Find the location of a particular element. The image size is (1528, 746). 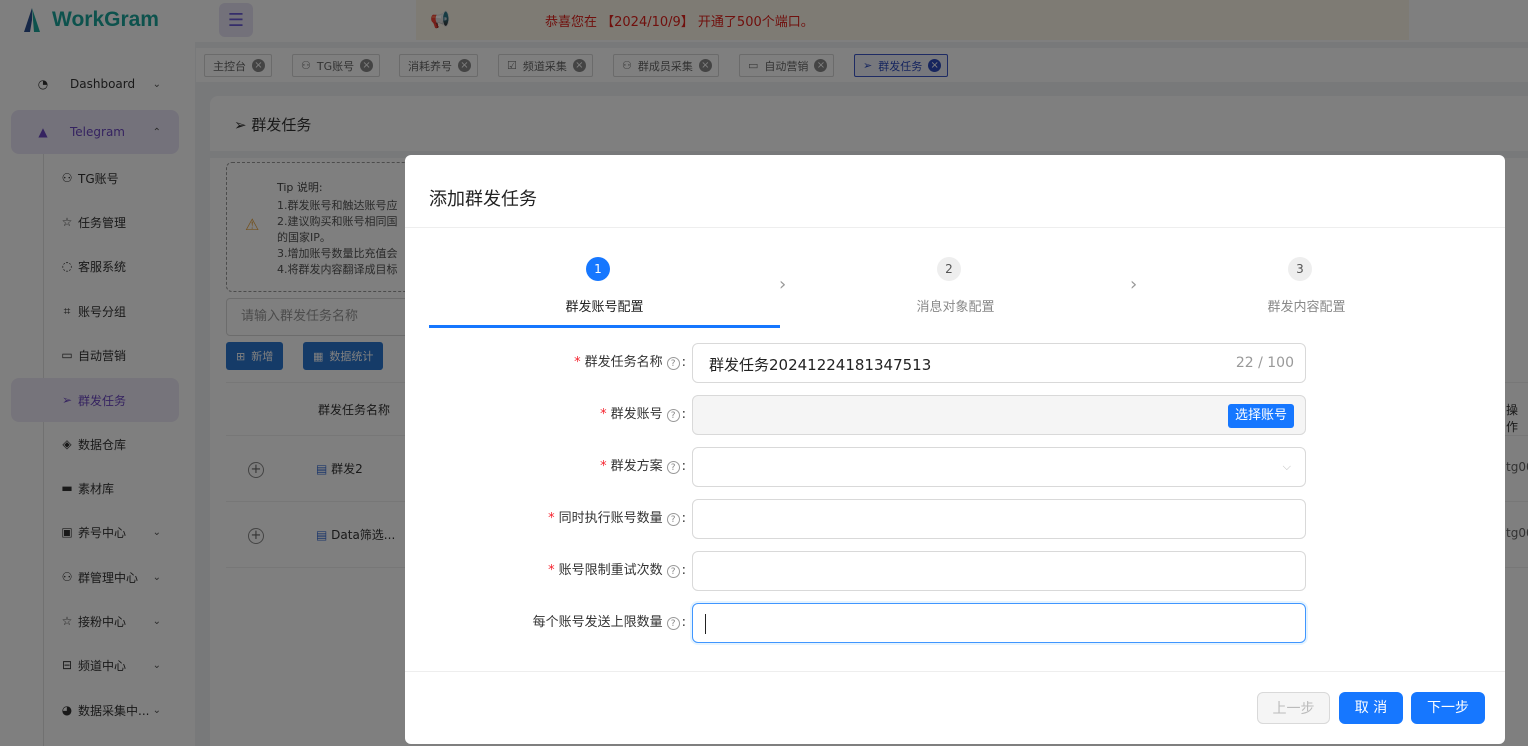

label-text: 同时执行账号数量 is located at coordinates (610, 518).